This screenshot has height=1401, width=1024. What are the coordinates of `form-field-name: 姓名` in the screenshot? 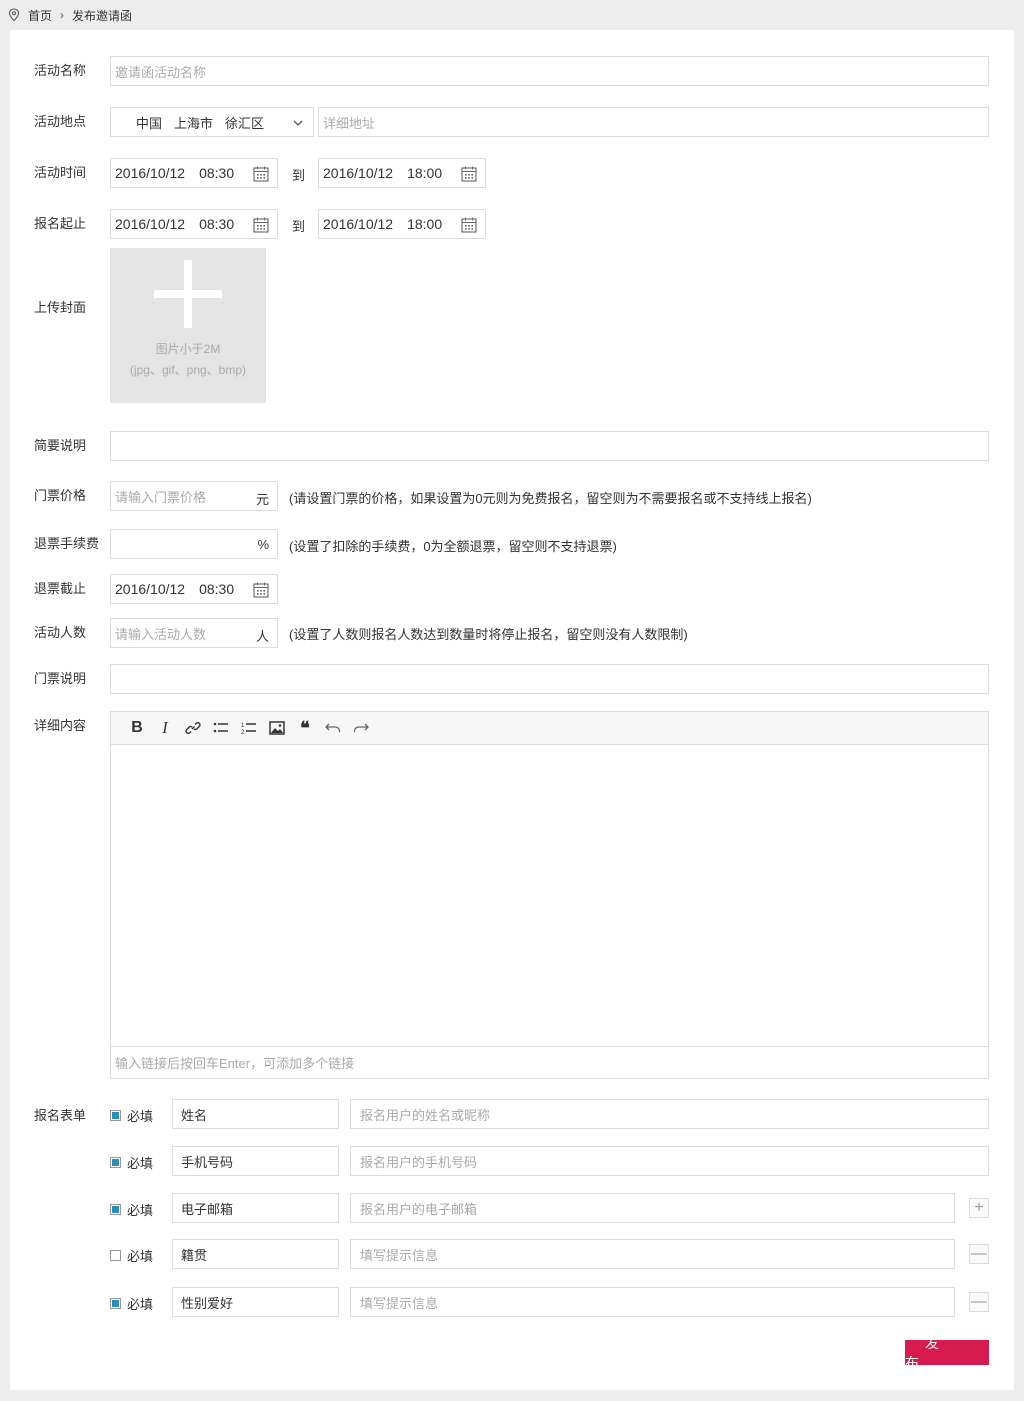 It's located at (194, 1115).